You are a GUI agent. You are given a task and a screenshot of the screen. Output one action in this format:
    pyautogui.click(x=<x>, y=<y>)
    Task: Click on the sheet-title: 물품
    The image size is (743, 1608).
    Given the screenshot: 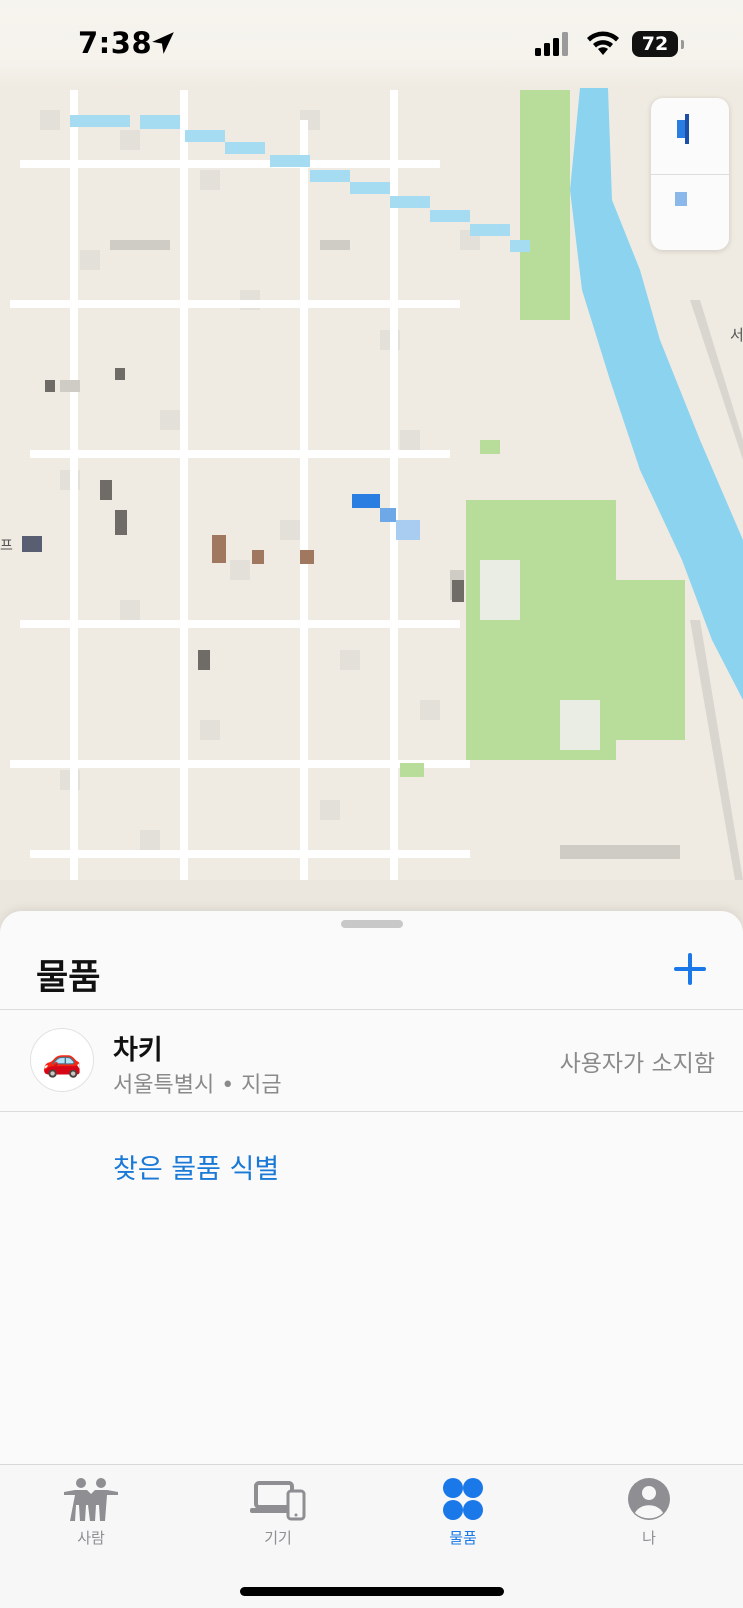 What is the action you would take?
    pyautogui.click(x=68, y=978)
    